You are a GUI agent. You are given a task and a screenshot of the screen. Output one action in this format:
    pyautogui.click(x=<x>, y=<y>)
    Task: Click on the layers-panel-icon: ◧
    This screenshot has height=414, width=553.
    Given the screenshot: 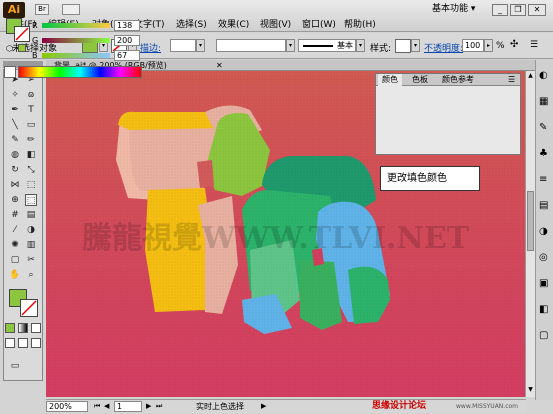 What is the action you would take?
    pyautogui.click(x=545, y=310)
    